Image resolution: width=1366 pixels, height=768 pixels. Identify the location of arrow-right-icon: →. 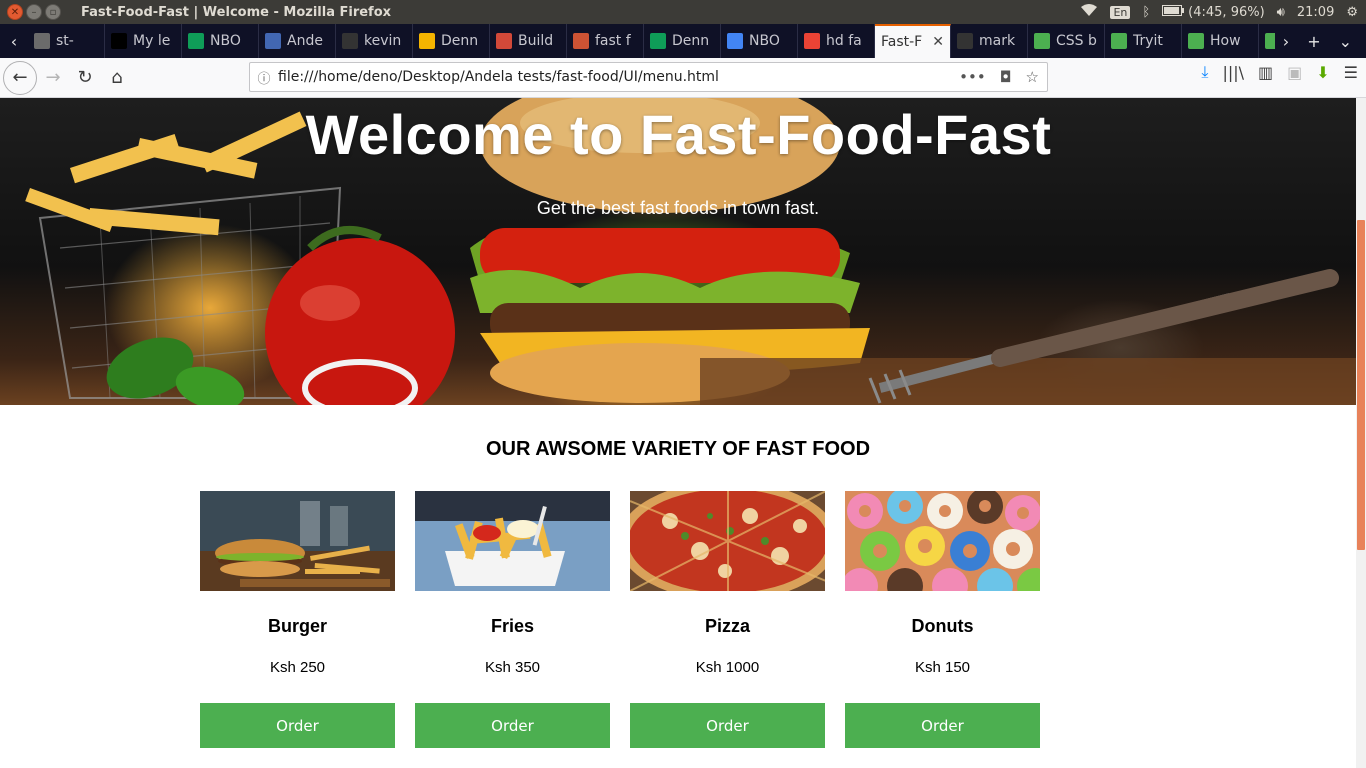
(53, 77).